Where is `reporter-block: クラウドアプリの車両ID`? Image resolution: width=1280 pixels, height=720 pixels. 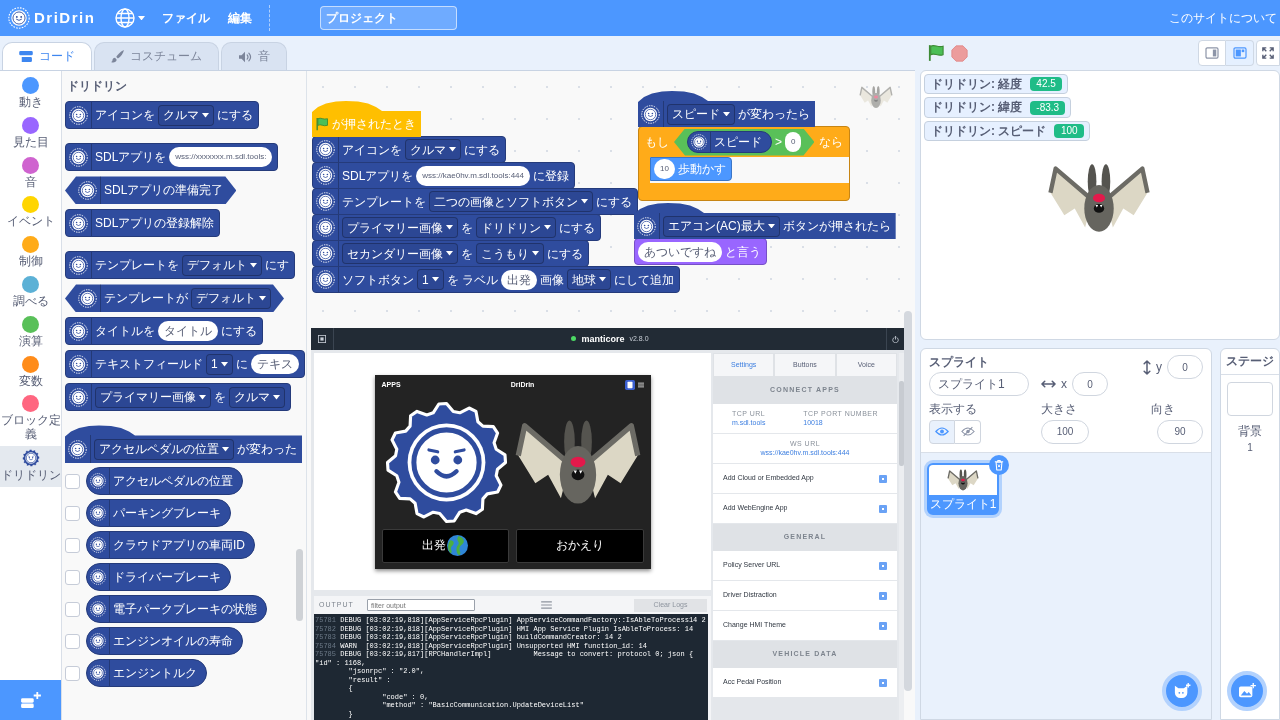 reporter-block: クラウドアプリの車両ID is located at coordinates (170, 545).